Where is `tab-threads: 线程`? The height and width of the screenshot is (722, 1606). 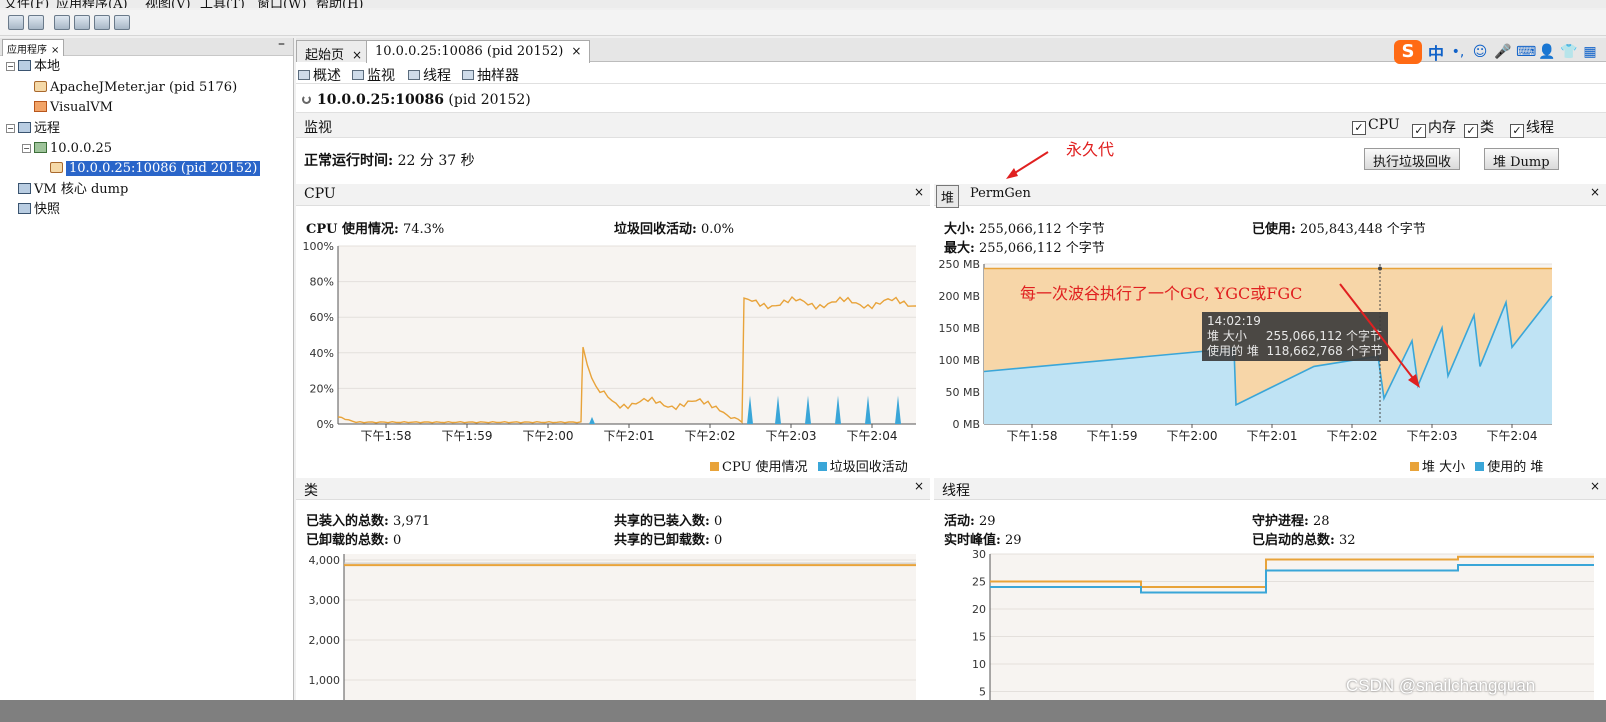
tab-threads: 线程 is located at coordinates (429, 75).